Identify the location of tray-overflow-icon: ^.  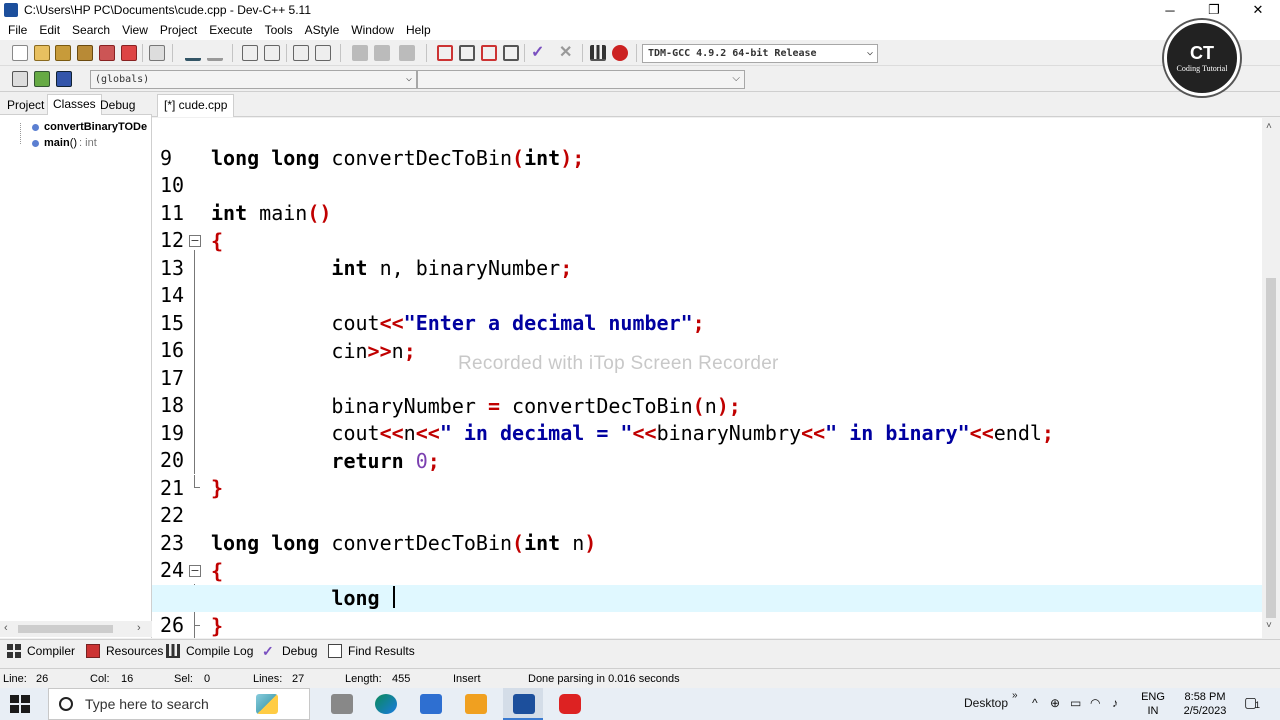
(1035, 703).